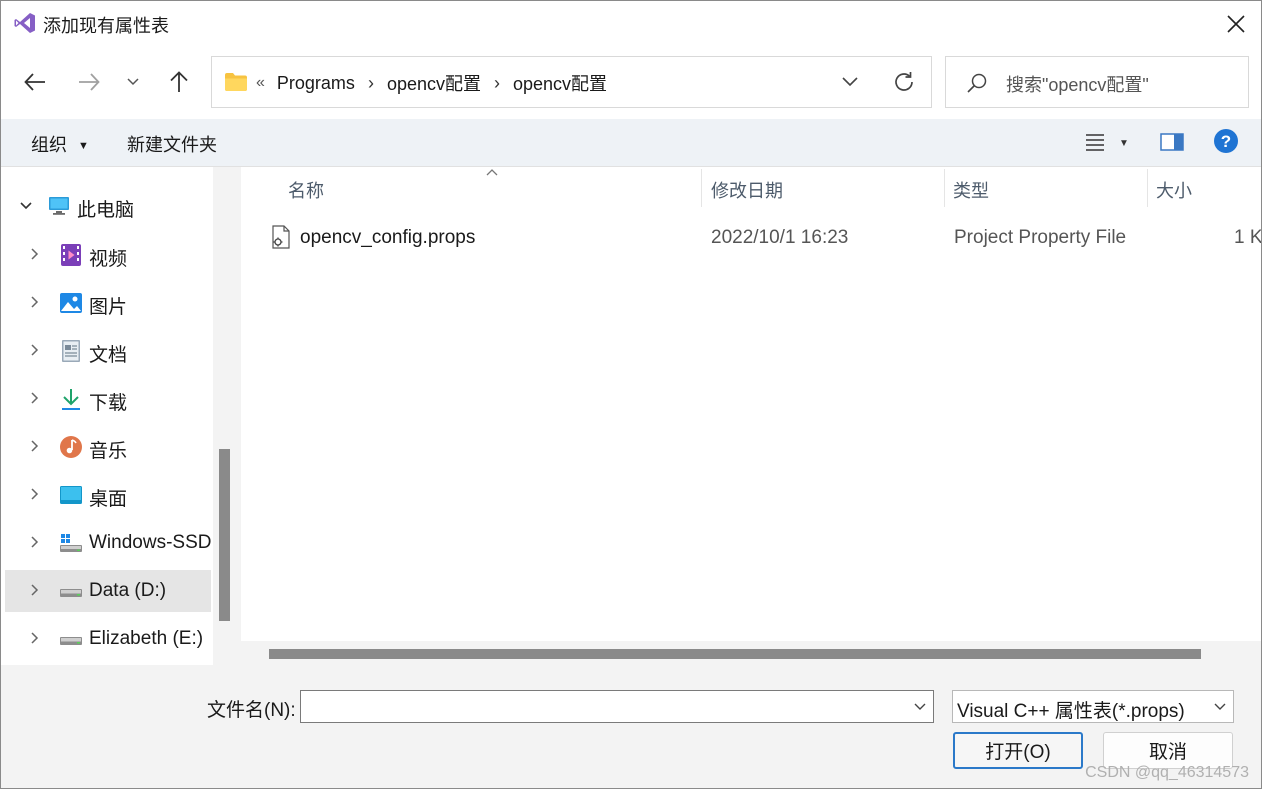  Describe the element at coordinates (236, 82) in the screenshot. I see `folder-icon` at that location.